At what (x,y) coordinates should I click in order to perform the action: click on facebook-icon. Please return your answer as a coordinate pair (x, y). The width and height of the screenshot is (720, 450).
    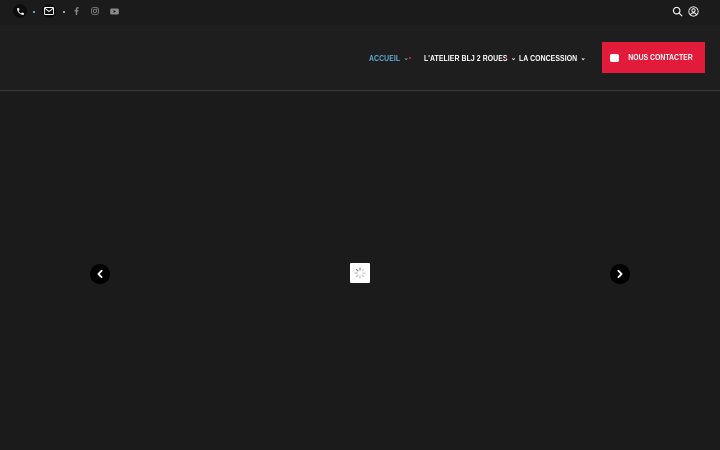
    Looking at the image, I should click on (76, 11).